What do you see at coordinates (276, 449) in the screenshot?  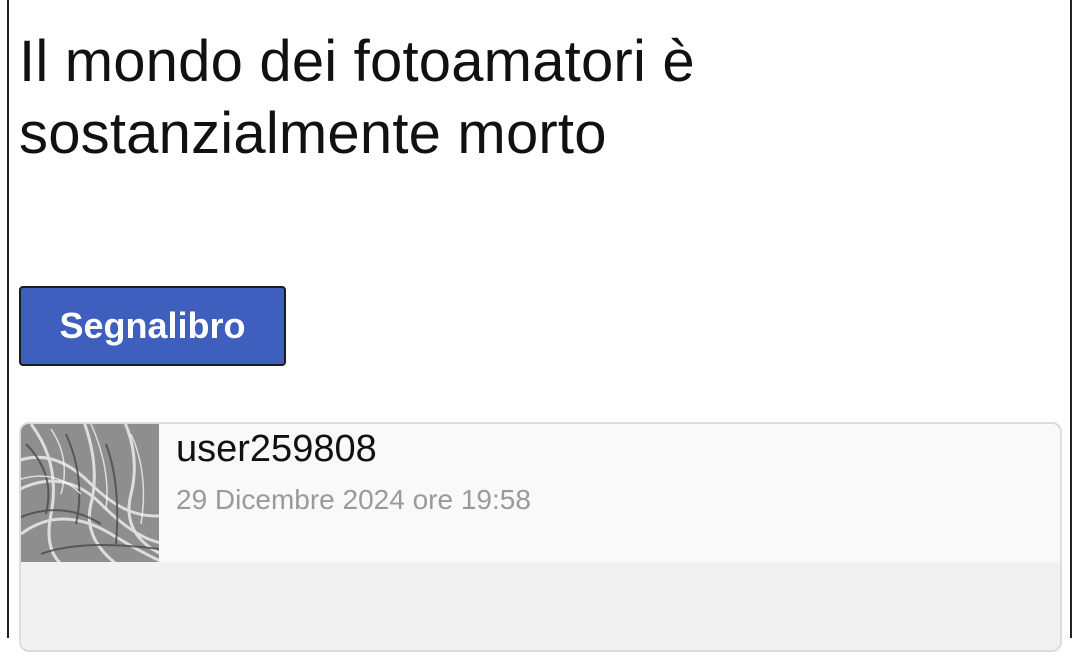 I see `comment-username: user259808` at bounding box center [276, 449].